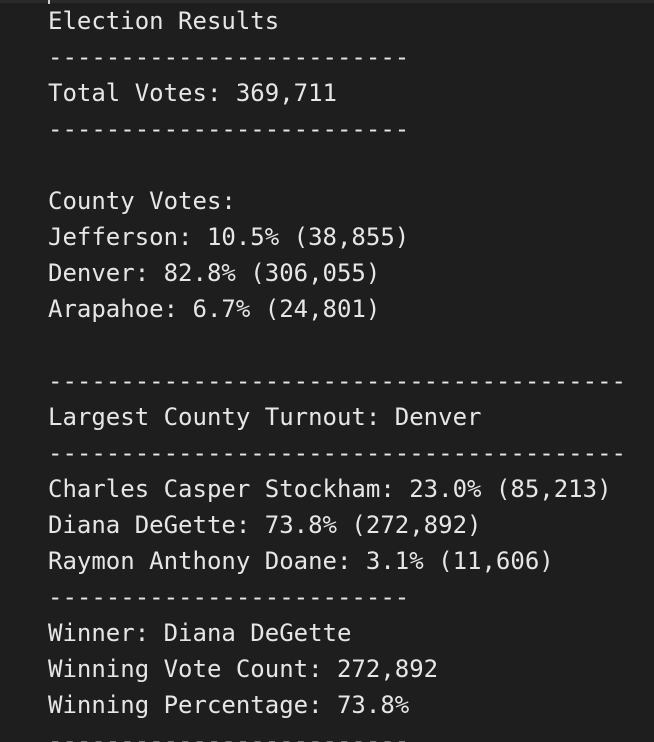 The height and width of the screenshot is (742, 654). I want to click on winning-vote-count-line: Winning Vote Count: 272,892, so click(243, 669).